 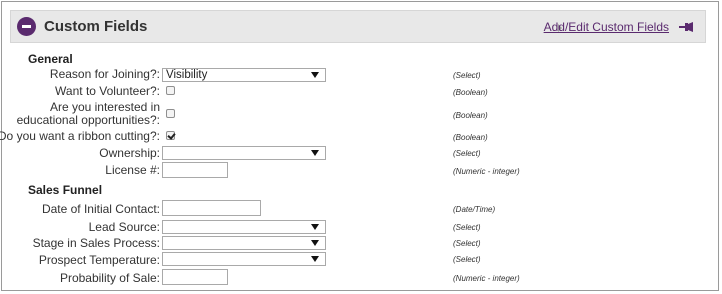 I want to click on field-label-stage: Stage in Sales Process:, so click(x=96, y=243).